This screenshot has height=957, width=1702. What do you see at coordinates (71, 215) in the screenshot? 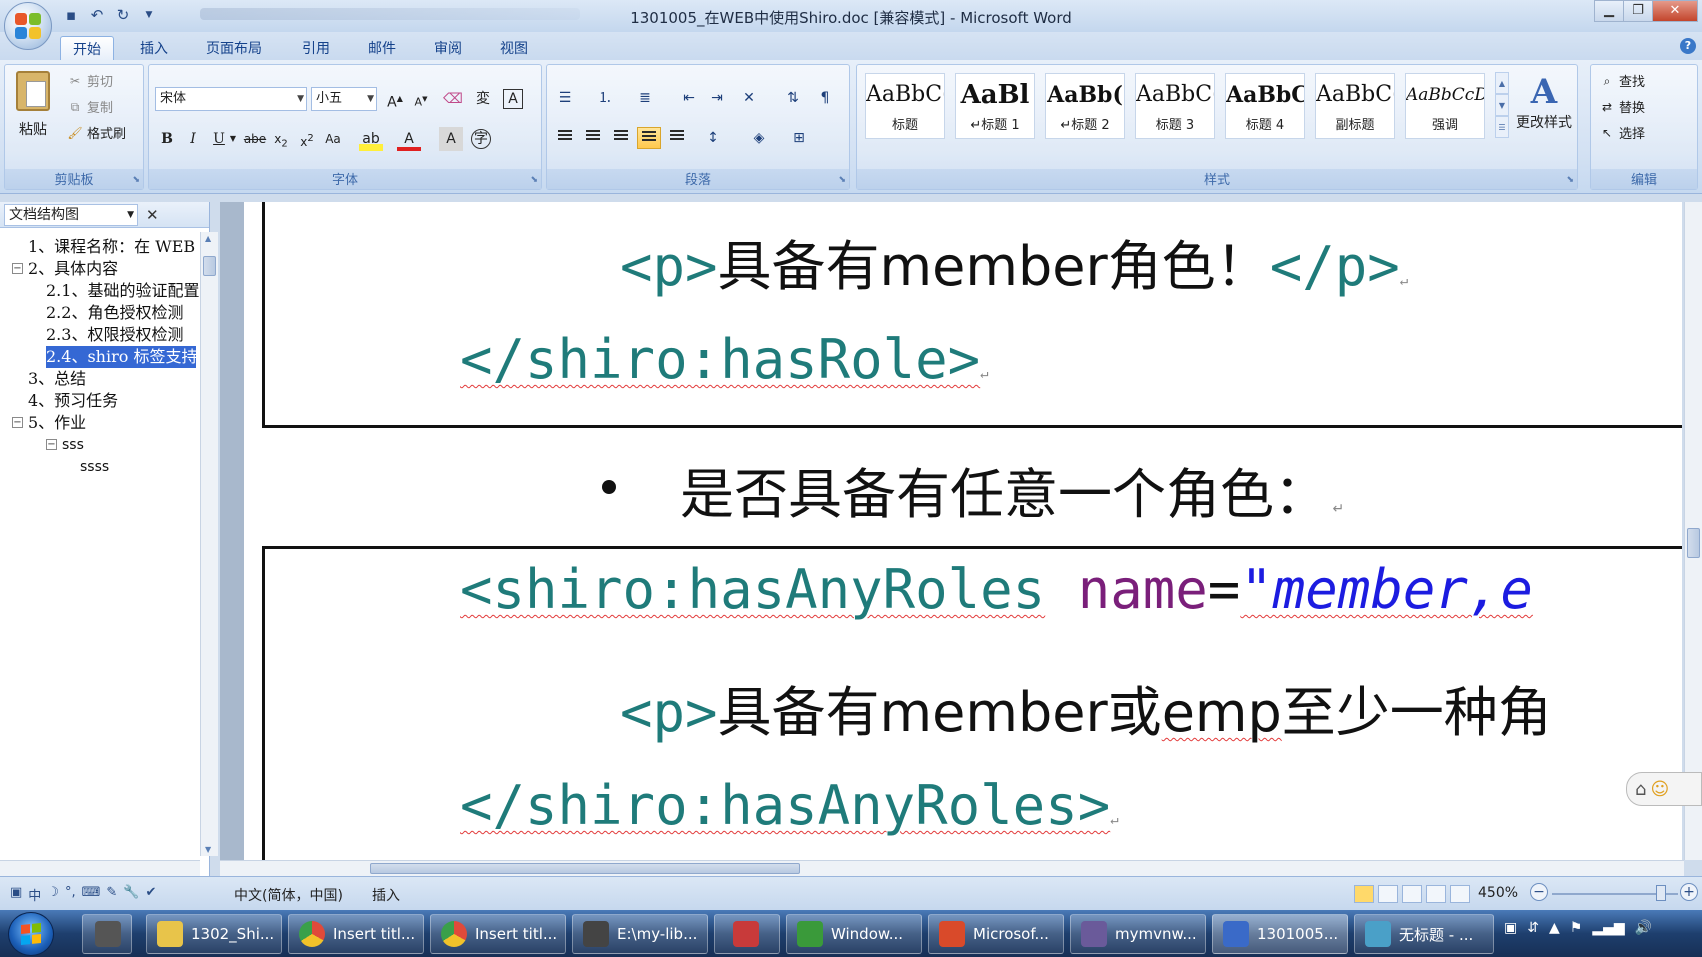
I see `document-map-mode-select: 文档结构图 ▼` at bounding box center [71, 215].